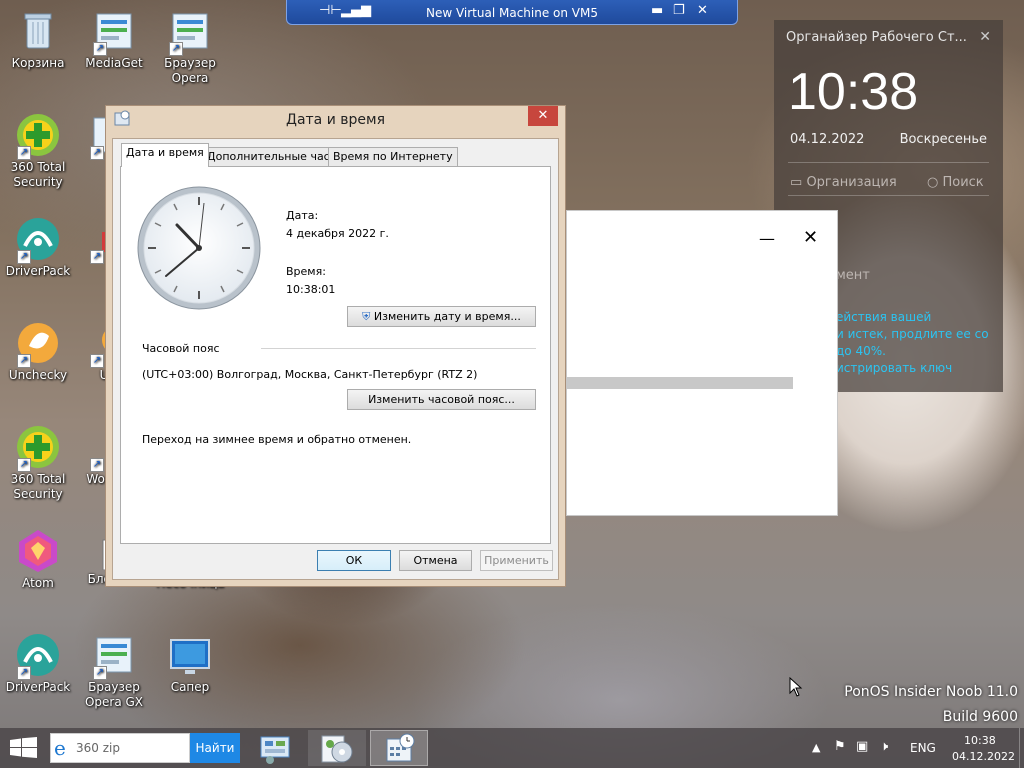  Describe the element at coordinates (38, 151) in the screenshot. I see `desktop-icon-360-total-security: ↗ 360 Total Security` at that location.